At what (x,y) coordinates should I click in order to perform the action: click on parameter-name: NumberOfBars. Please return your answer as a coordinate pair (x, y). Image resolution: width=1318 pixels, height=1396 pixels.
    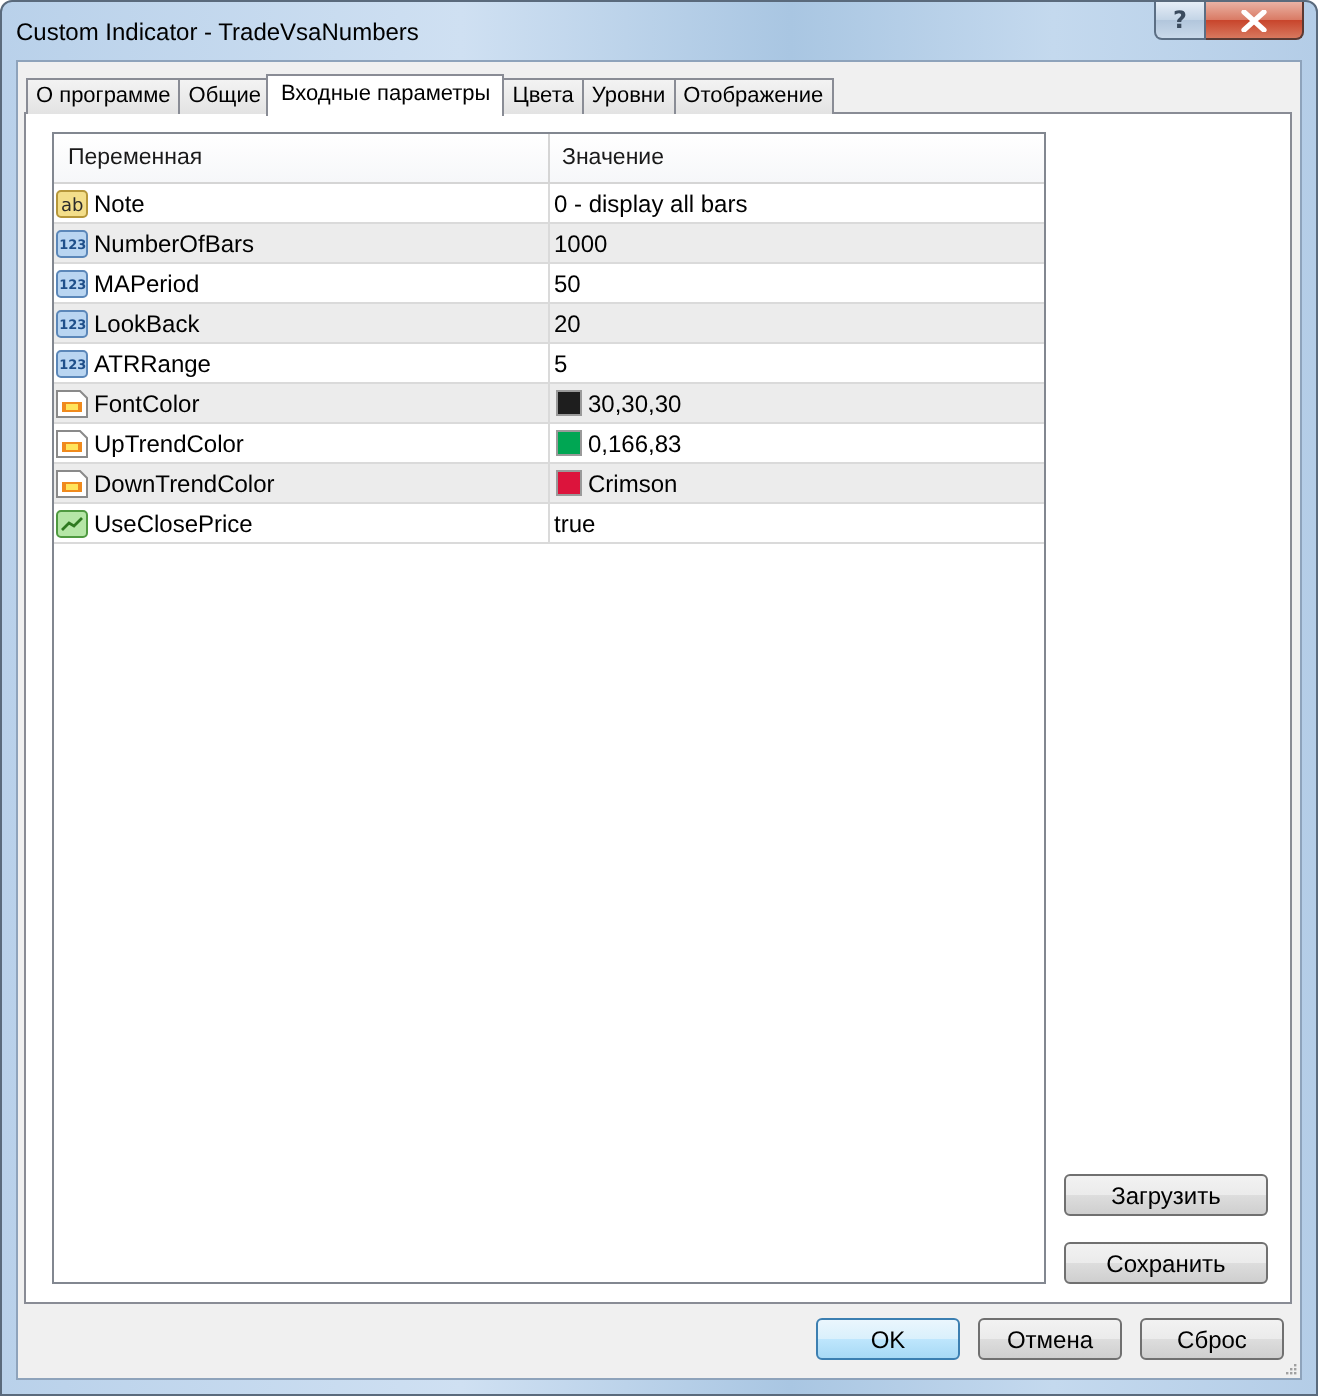
    Looking at the image, I should click on (174, 243).